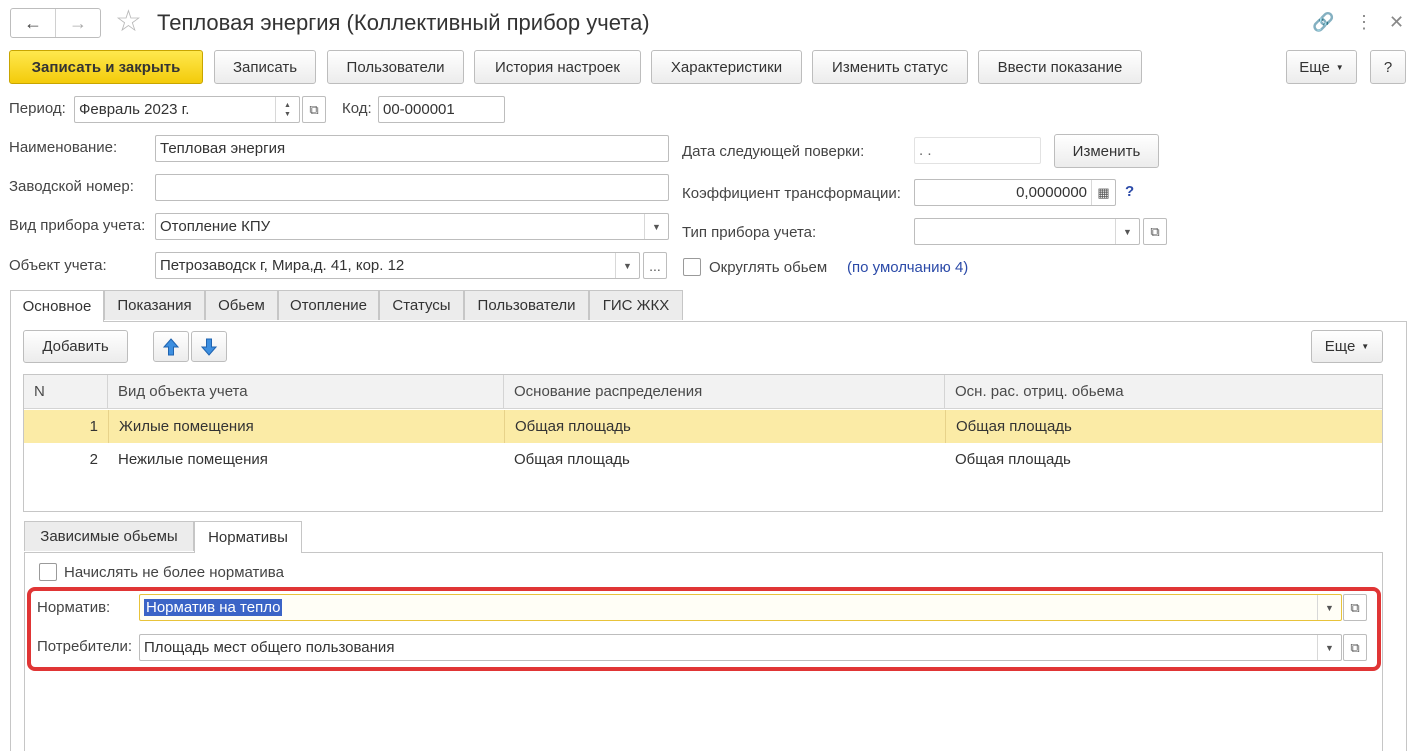 This screenshot has width=1415, height=751. What do you see at coordinates (768, 267) in the screenshot?
I see `round-label: Округлять обьем` at bounding box center [768, 267].